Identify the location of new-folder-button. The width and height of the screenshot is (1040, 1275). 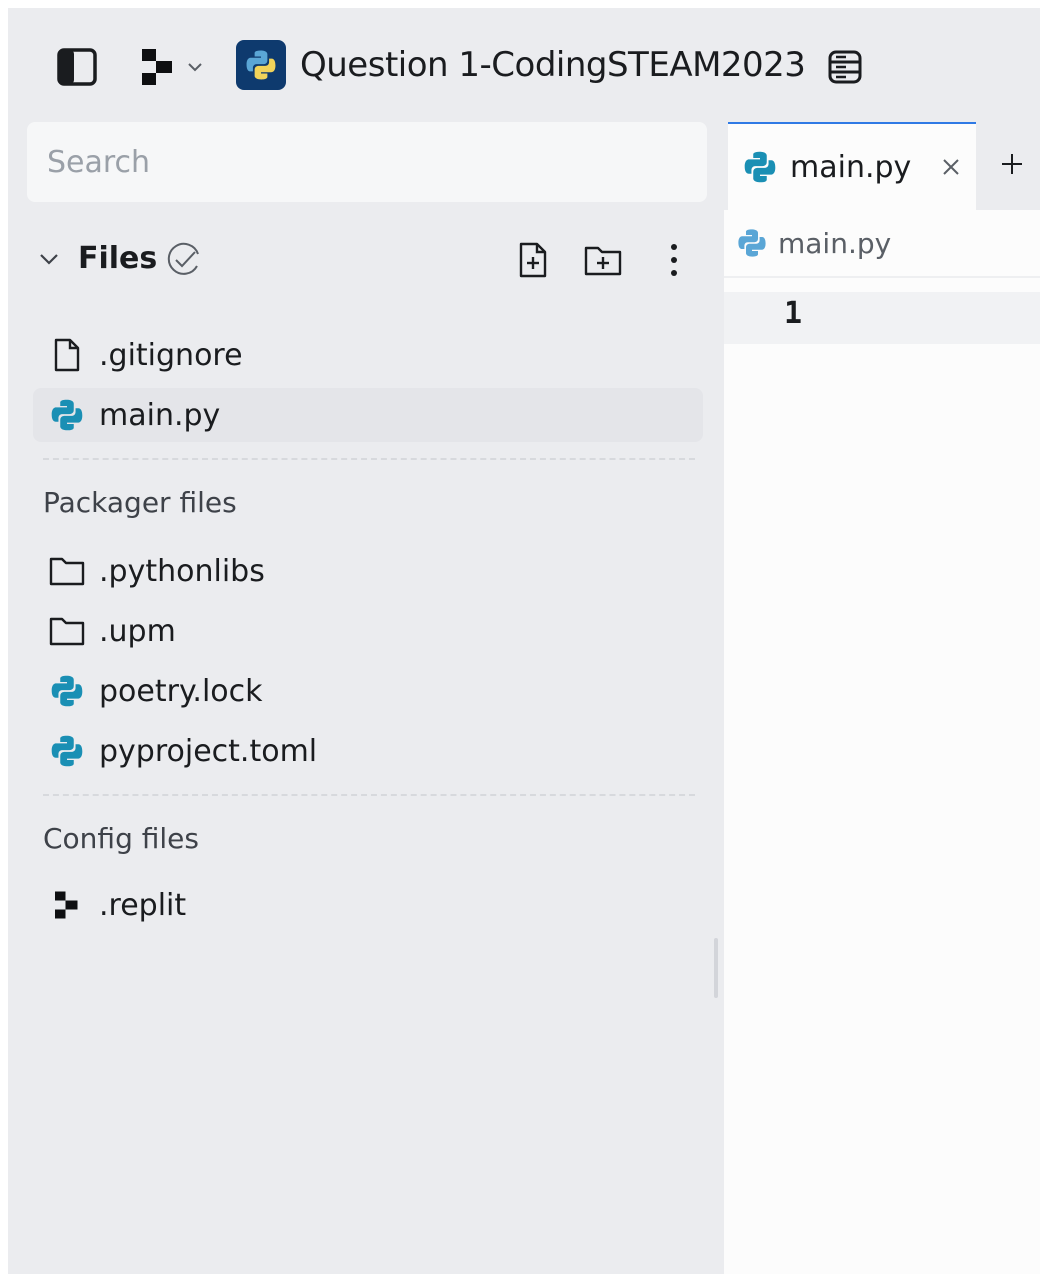
(603, 260).